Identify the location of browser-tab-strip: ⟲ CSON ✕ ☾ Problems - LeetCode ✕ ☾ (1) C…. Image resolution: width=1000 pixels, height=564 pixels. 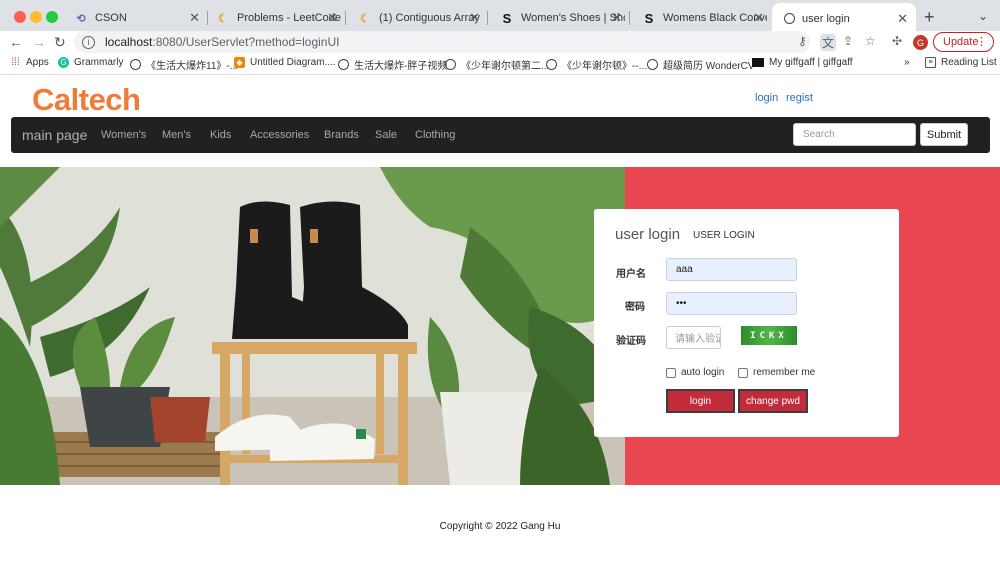
(500, 17).